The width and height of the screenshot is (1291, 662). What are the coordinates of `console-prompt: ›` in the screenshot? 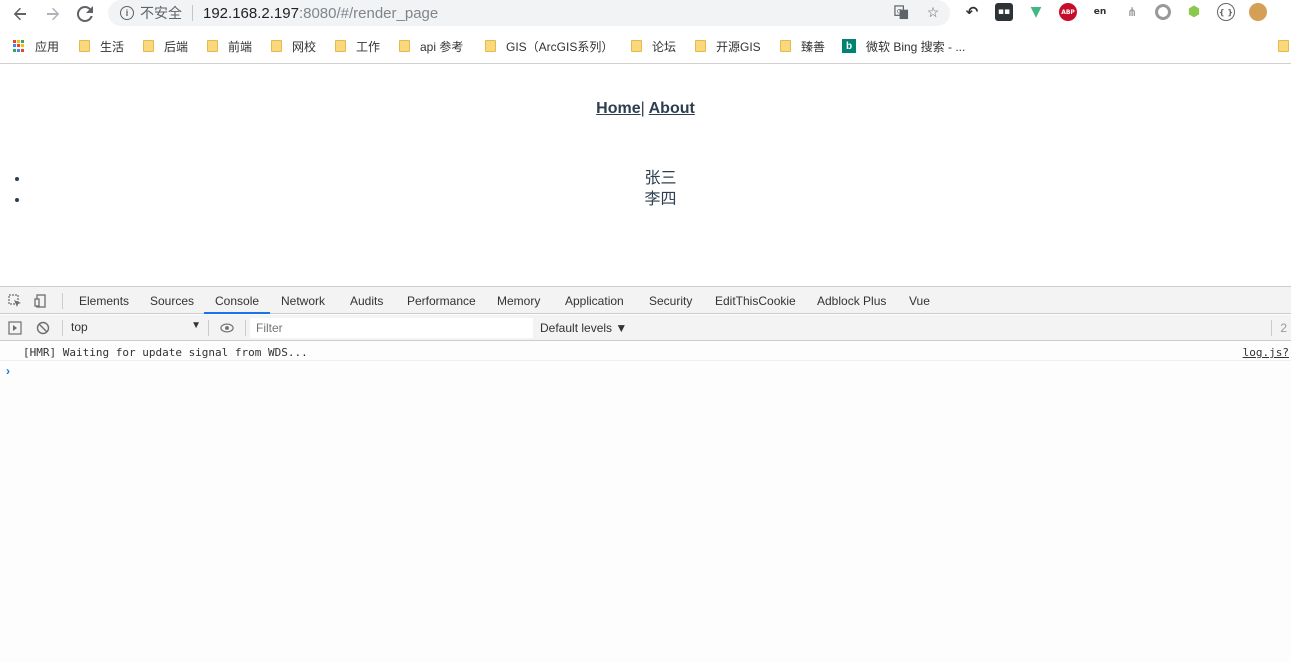 It's located at (8, 371).